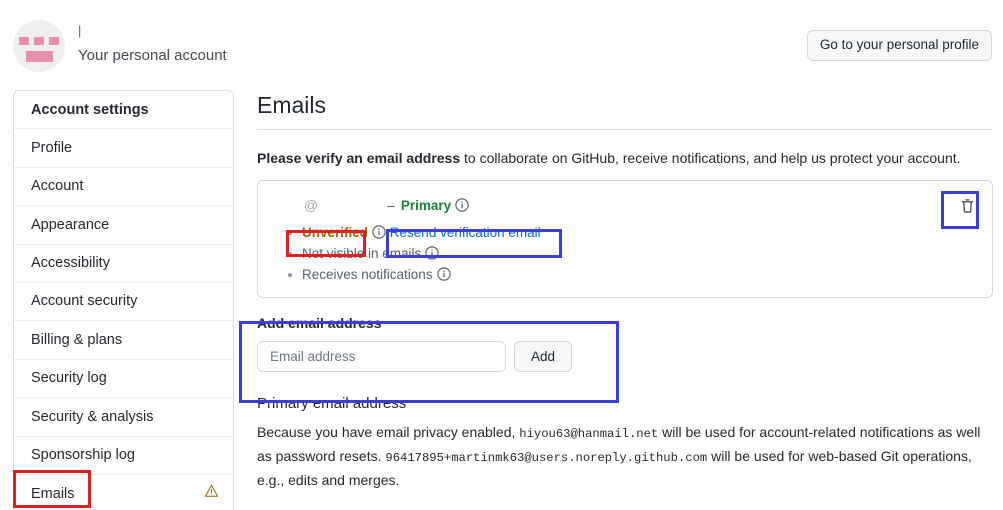 Image resolution: width=1003 pixels, height=510 pixels. Describe the element at coordinates (123, 264) in the screenshot. I see `sidebar-item-accessibility: Accessibility` at that location.